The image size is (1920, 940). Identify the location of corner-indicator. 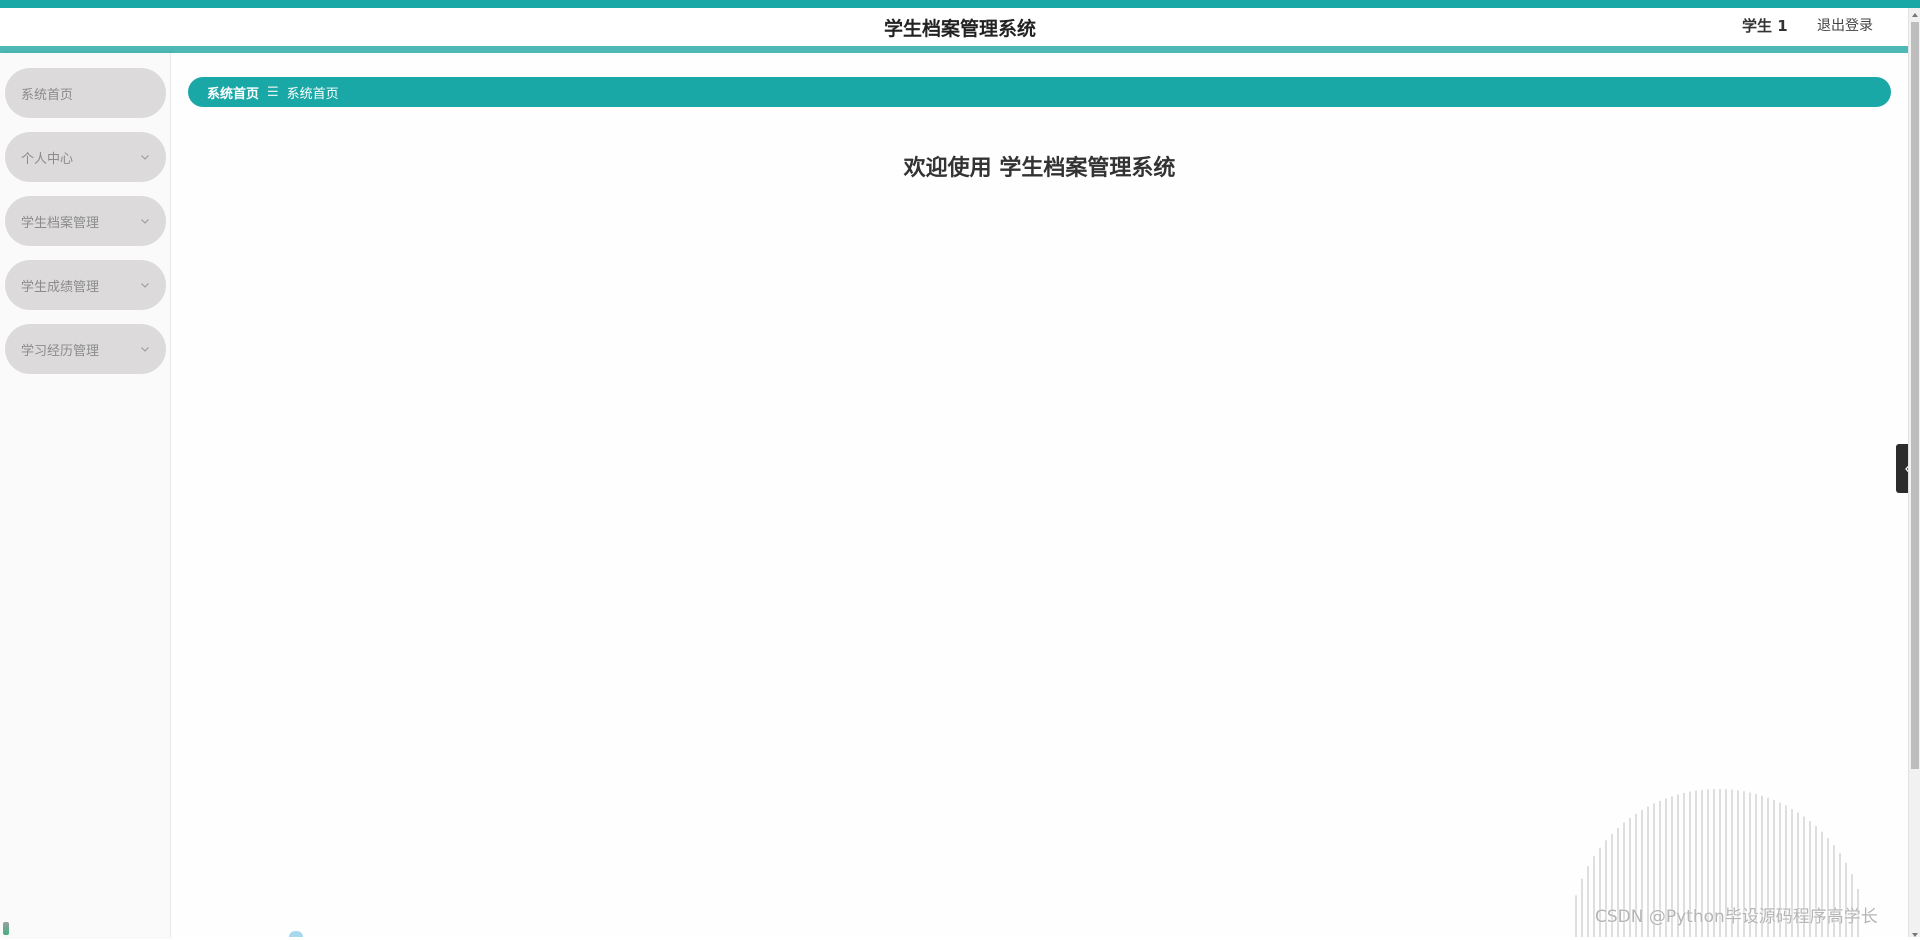
(6, 928).